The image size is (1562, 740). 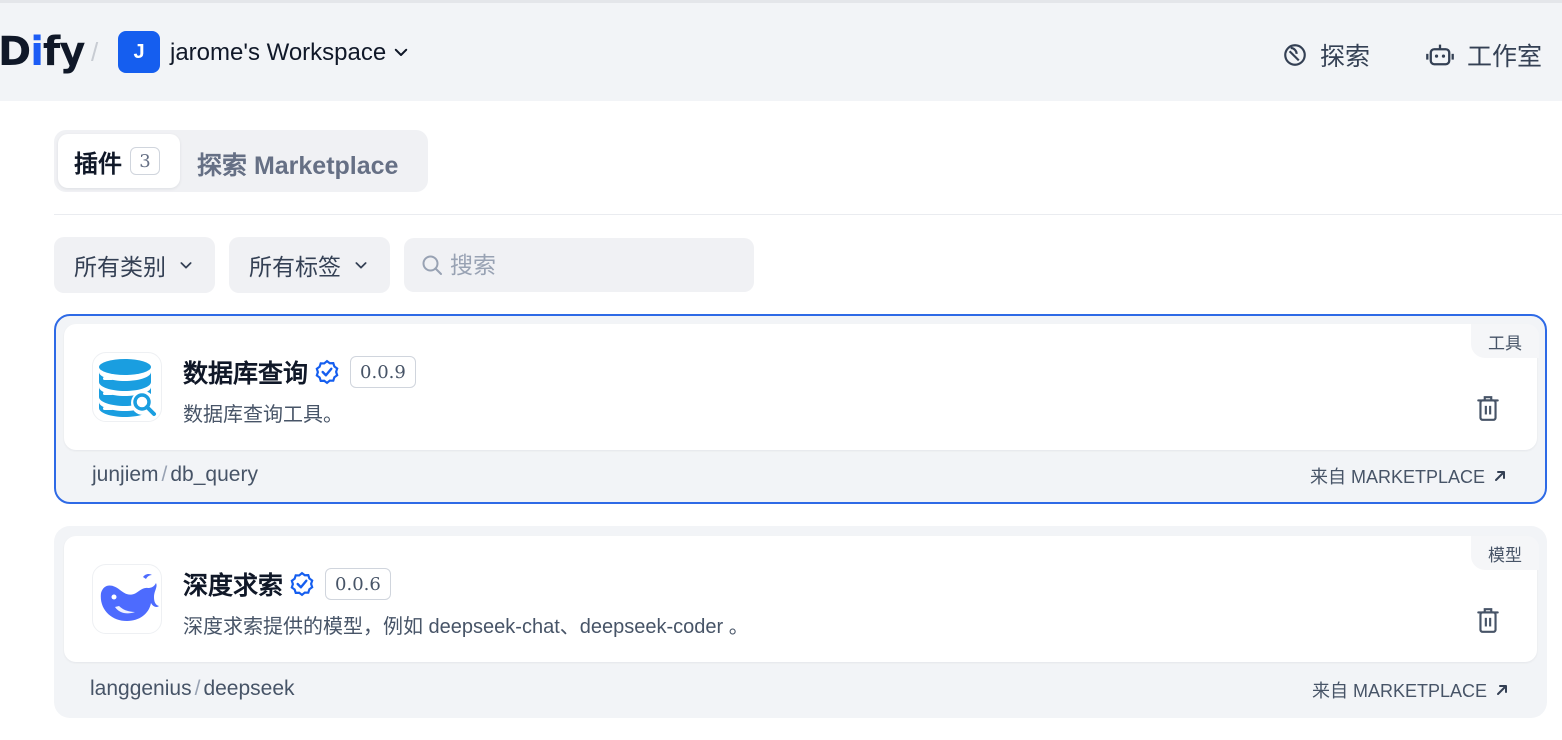 What do you see at coordinates (145, 161) in the screenshot?
I see `plugin-count-badge: 3` at bounding box center [145, 161].